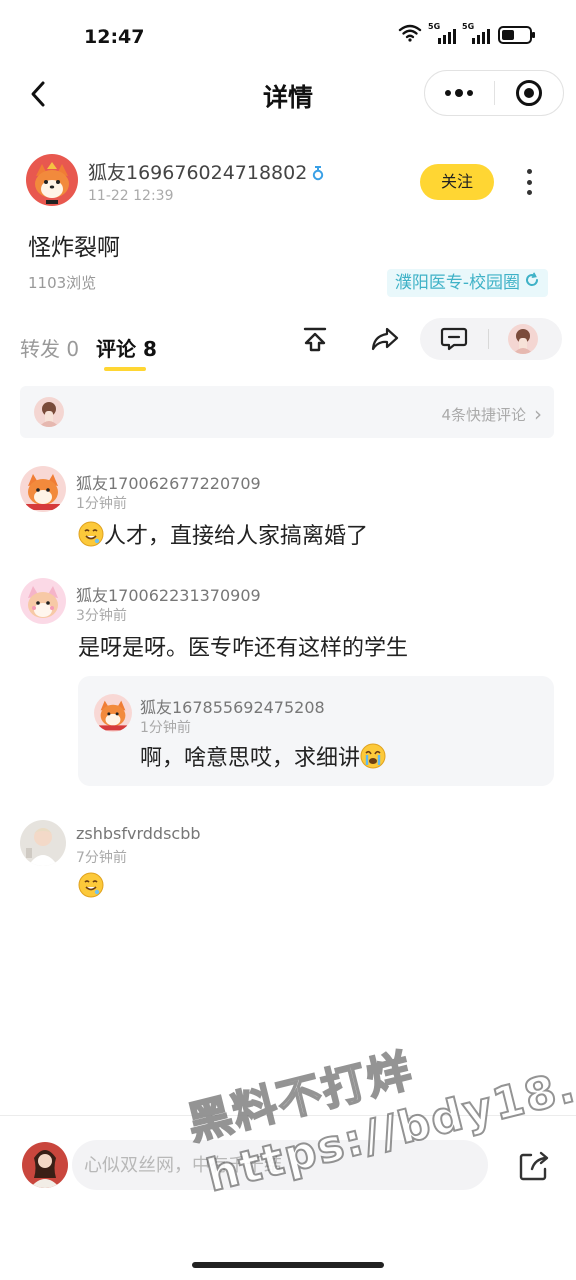 The image size is (576, 1280). What do you see at coordinates (491, 414) in the screenshot?
I see `quick-comment-label: 4条快捷评论 ›` at bounding box center [491, 414].